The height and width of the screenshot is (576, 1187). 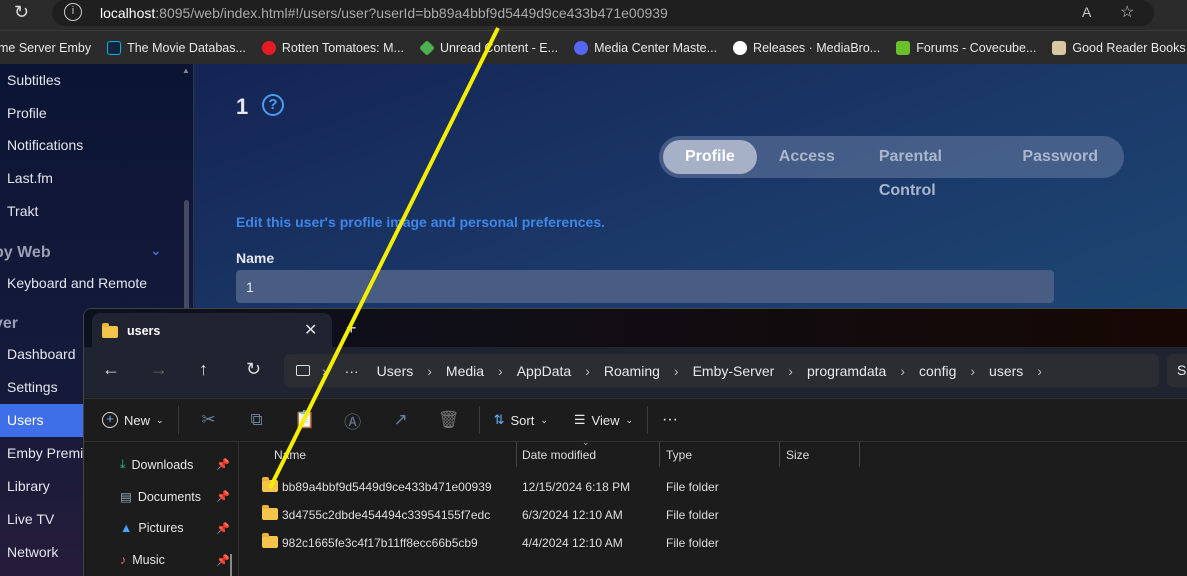 What do you see at coordinates (73, 12) in the screenshot?
I see `site-info-icon: i` at bounding box center [73, 12].